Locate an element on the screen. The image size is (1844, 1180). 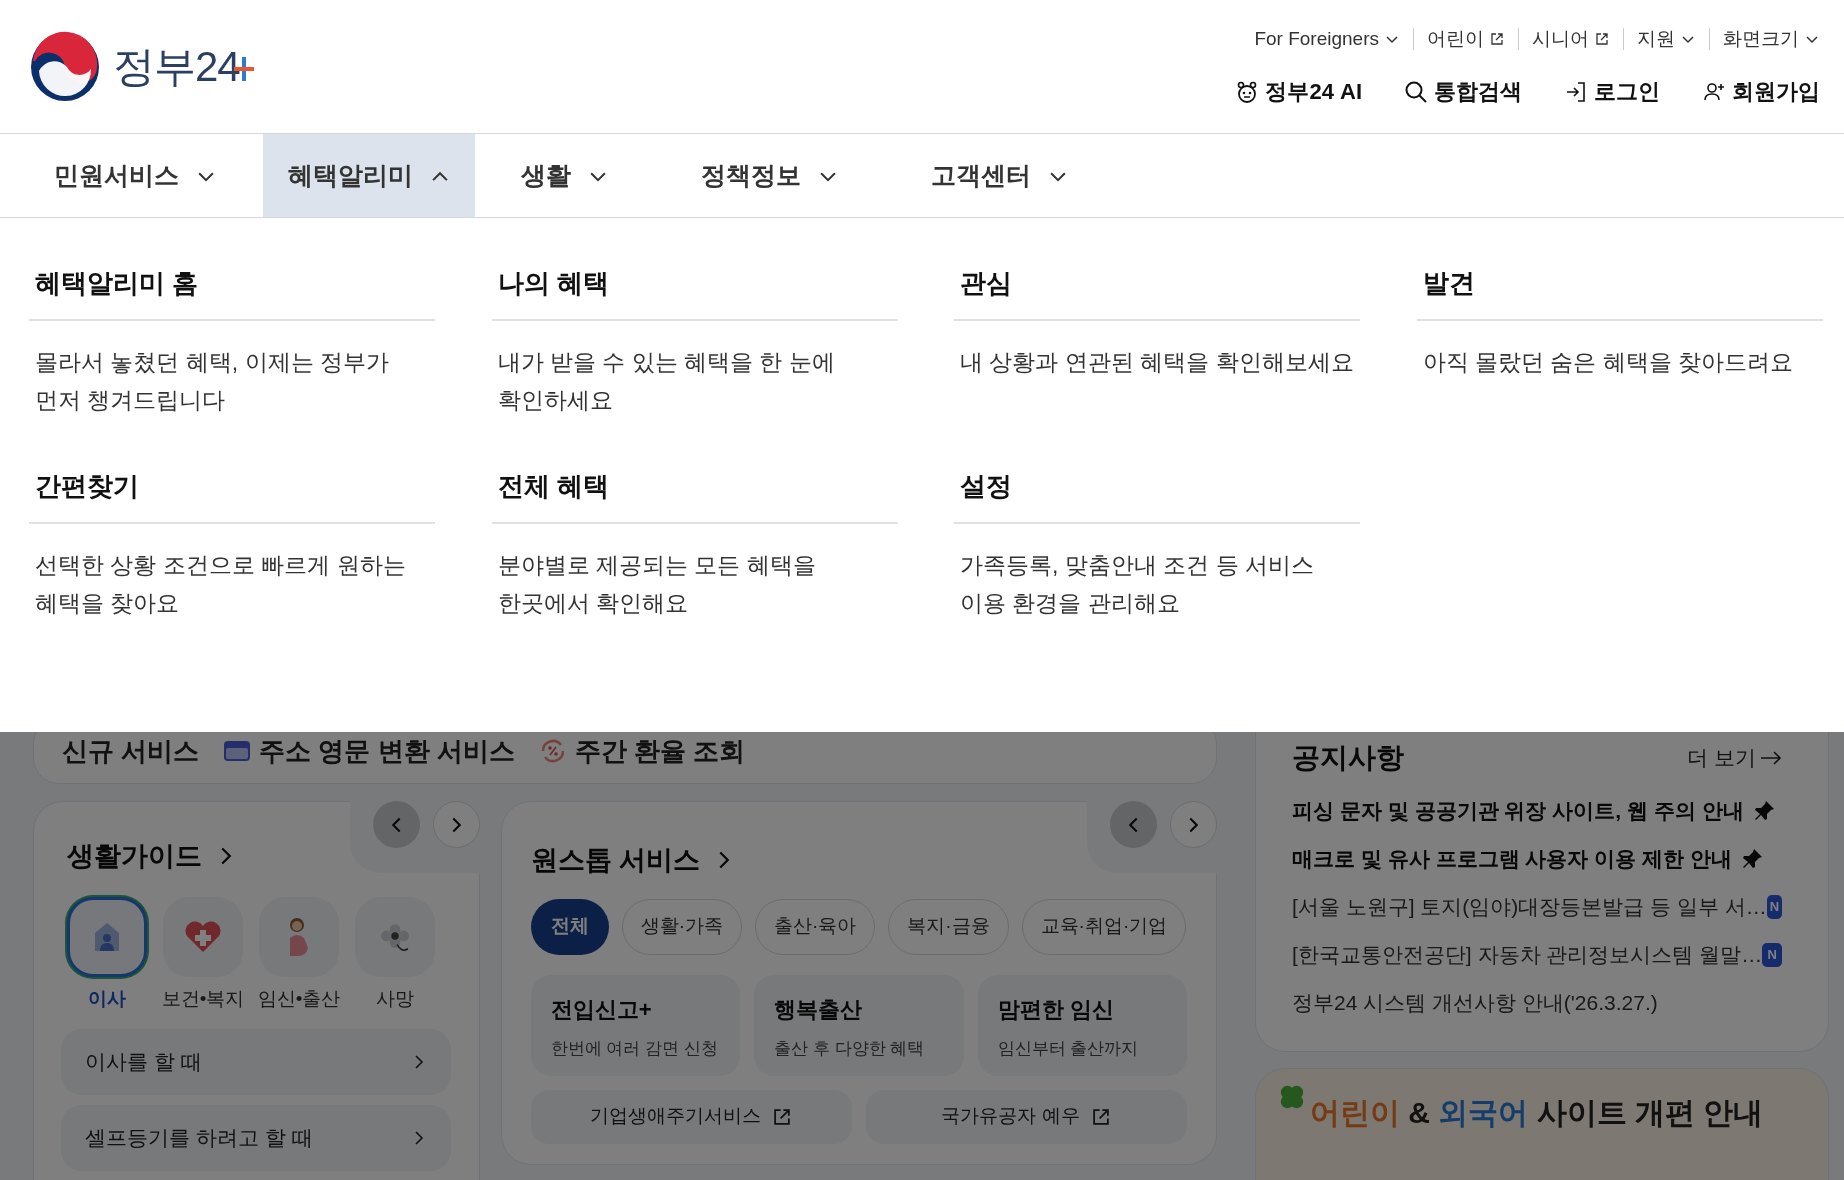
filter-chip: 복지·금융 is located at coordinates (948, 926).